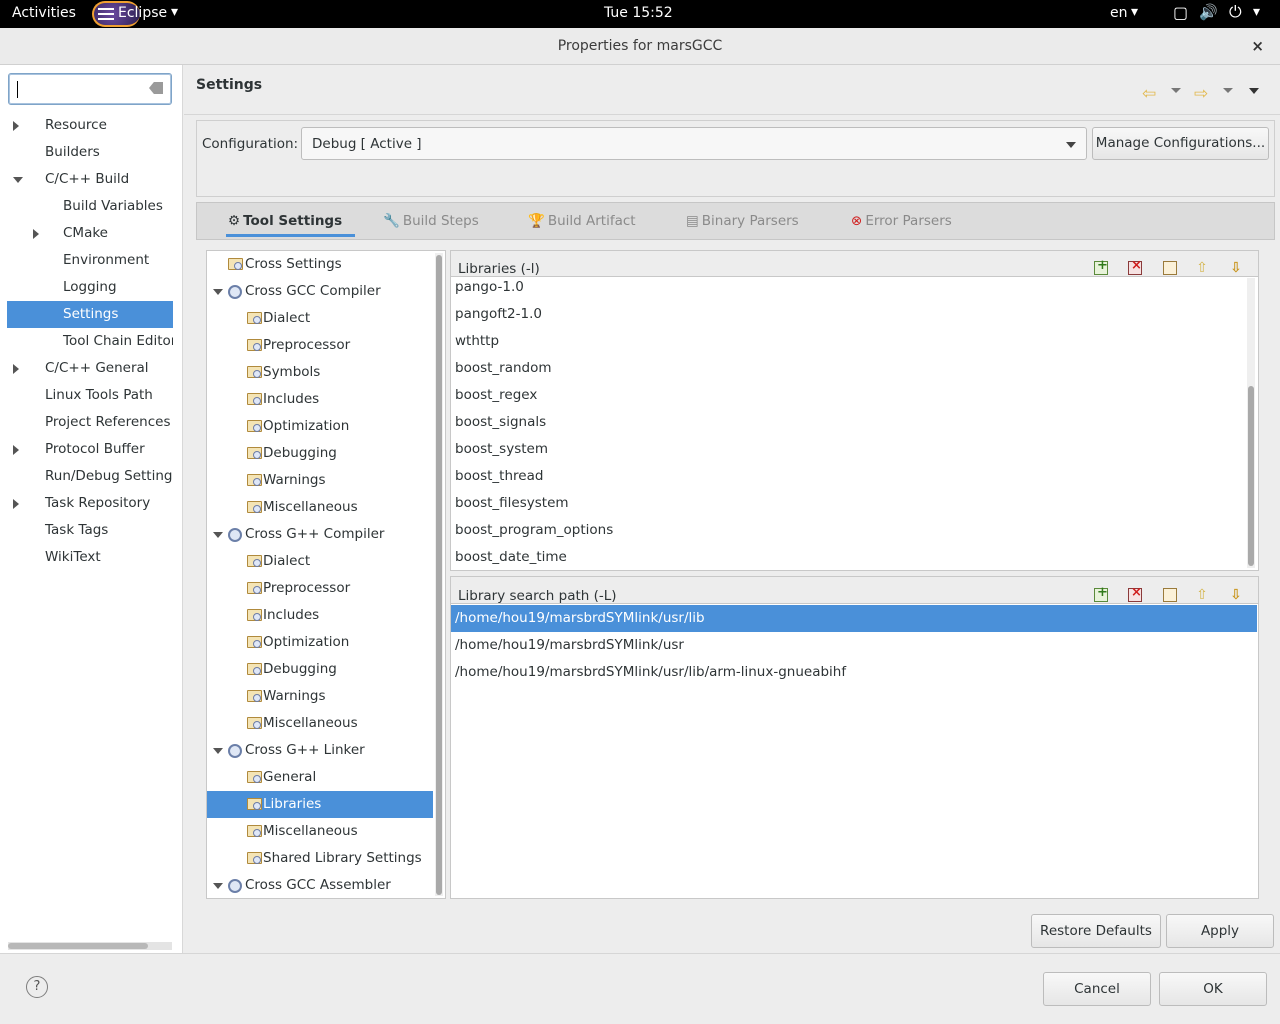 The width and height of the screenshot is (1280, 1024). Describe the element at coordinates (86, 152) in the screenshot. I see `nav-item: Builders` at that location.